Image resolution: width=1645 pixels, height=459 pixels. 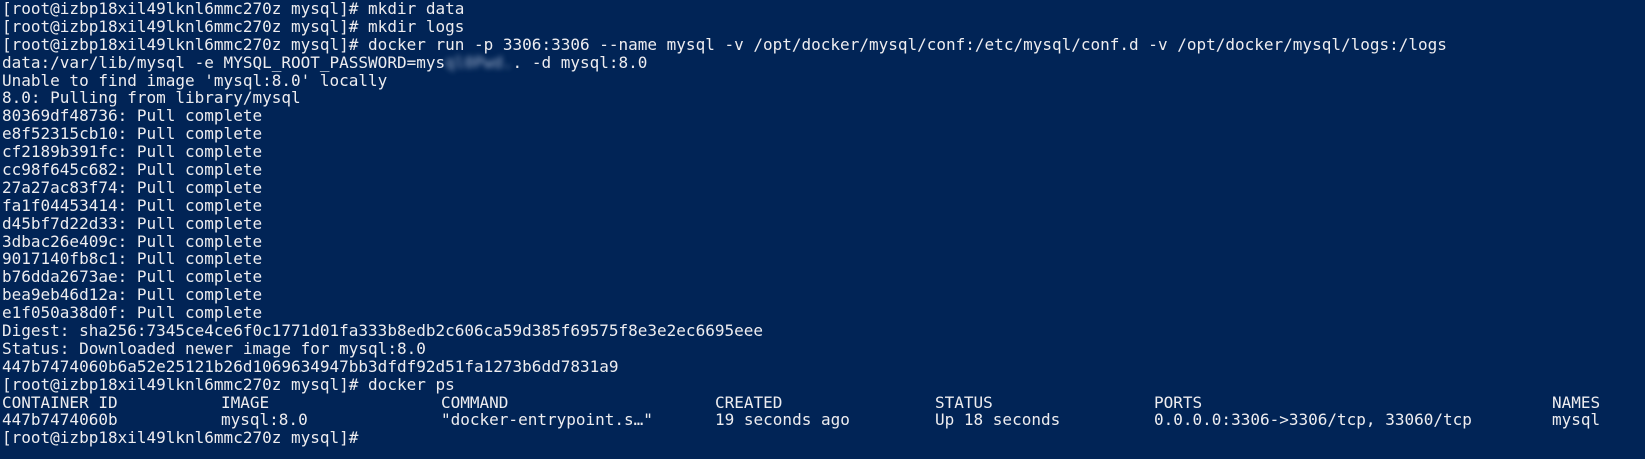 I want to click on col-header-image: IMAGE, so click(x=245, y=402).